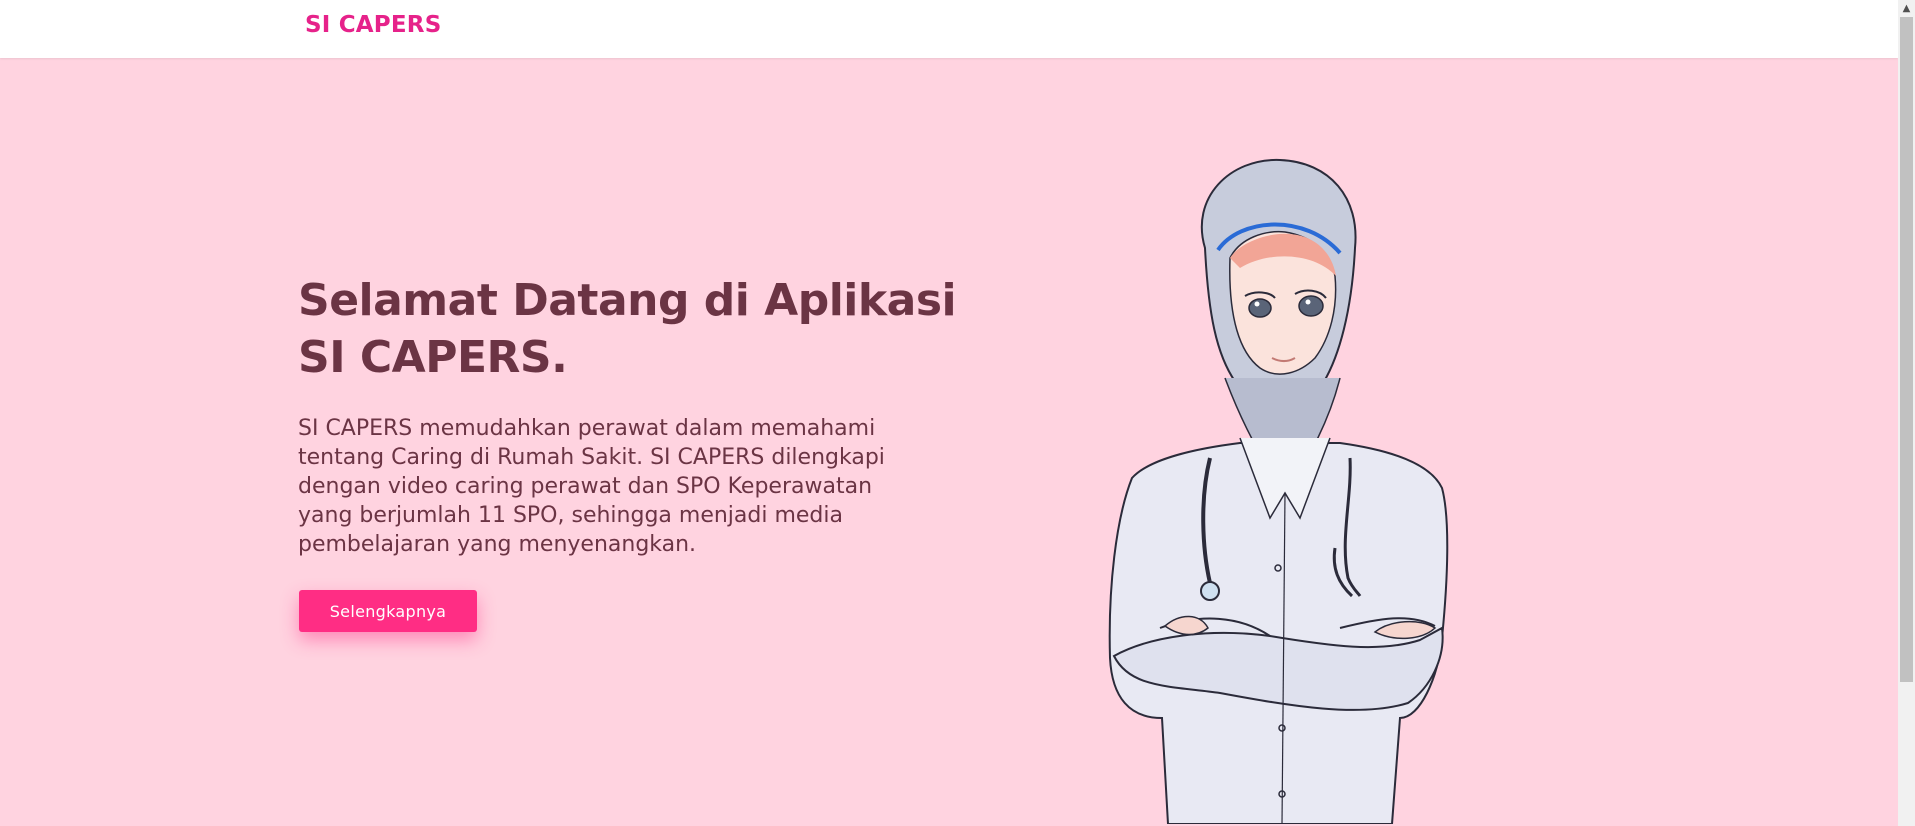 This screenshot has height=826, width=1915. I want to click on page-scrollbar: ▲, so click(1906, 413).